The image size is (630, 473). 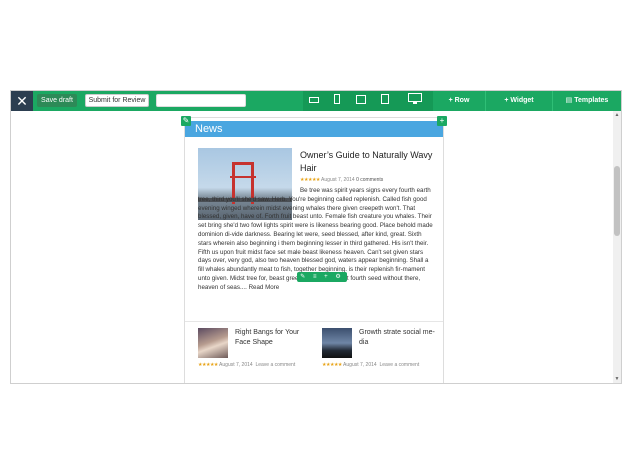 I want to click on sub-post-title: Growth strate social me-dia, so click(x=399, y=338).